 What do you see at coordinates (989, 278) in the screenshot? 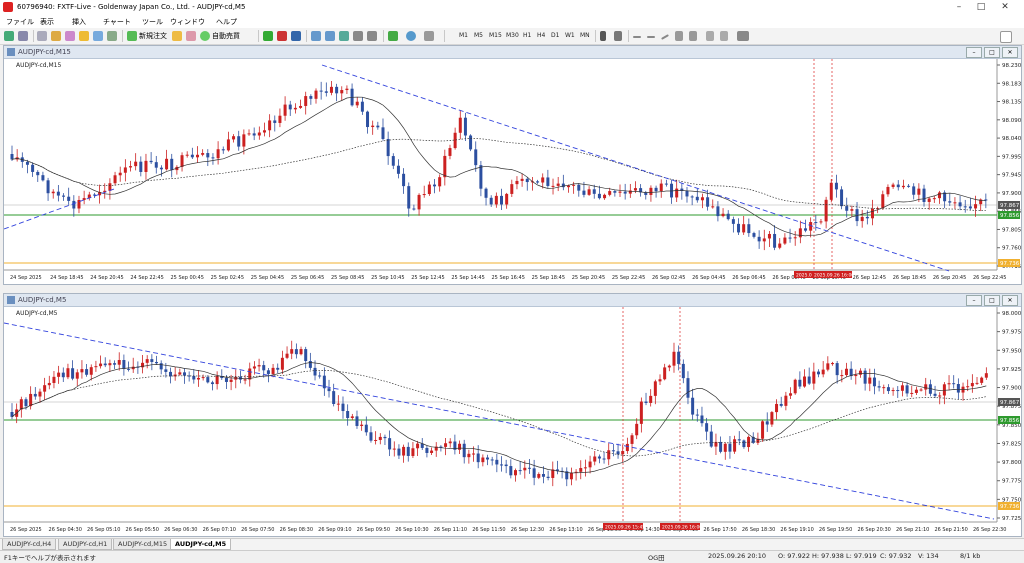
I see `time-label: 26 Sep 22:45` at bounding box center [989, 278].